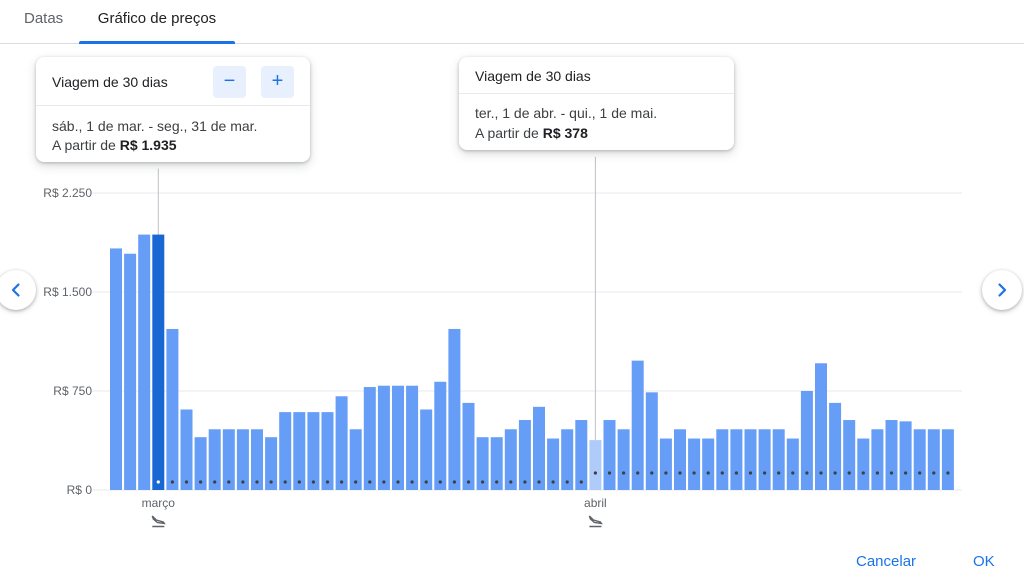 This screenshot has width=1024, height=585. What do you see at coordinates (277, 82) in the screenshot?
I see `increase-trip-length-button: +` at bounding box center [277, 82].